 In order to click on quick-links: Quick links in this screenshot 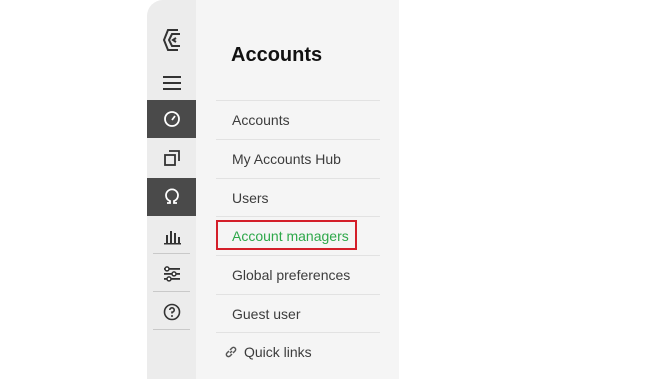, I will do `click(268, 352)`.